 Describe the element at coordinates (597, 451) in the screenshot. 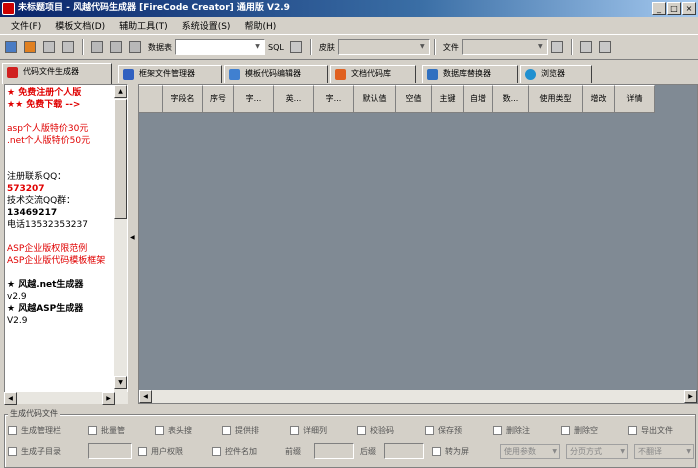

I see `paging-select: 分页方式 ▼` at that location.